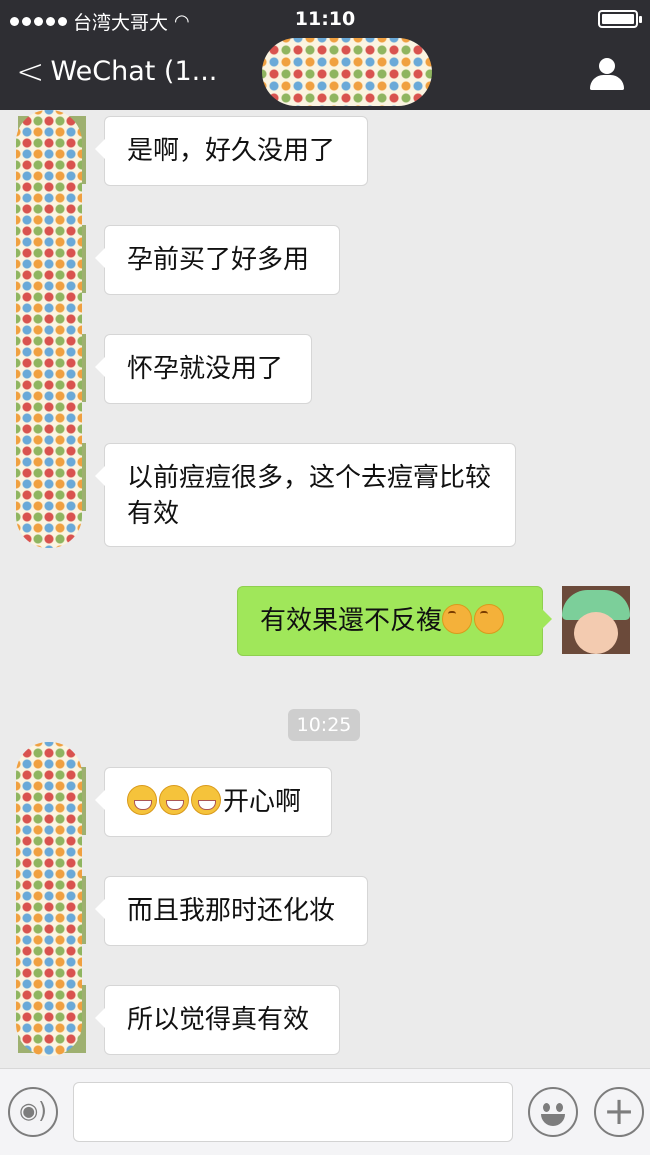  I want to click on message-text: 怀孕就没用了, so click(205, 369).